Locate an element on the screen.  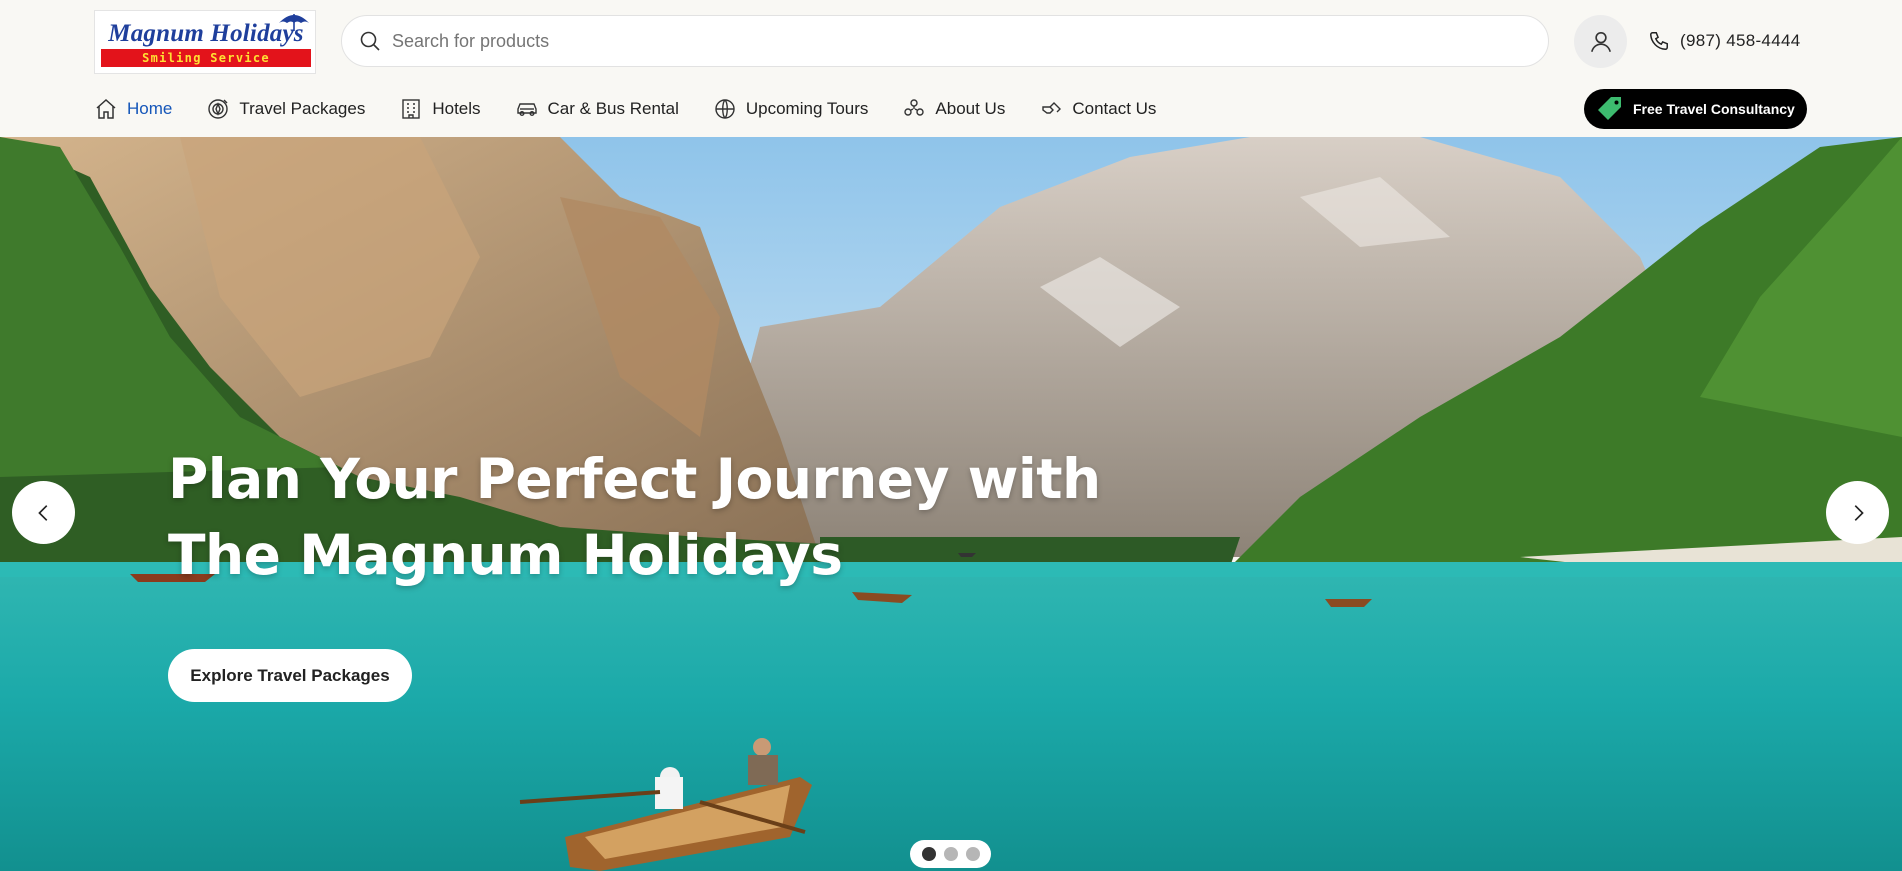
logo-tagline-strip: Smiling Service is located at coordinates (206, 58).